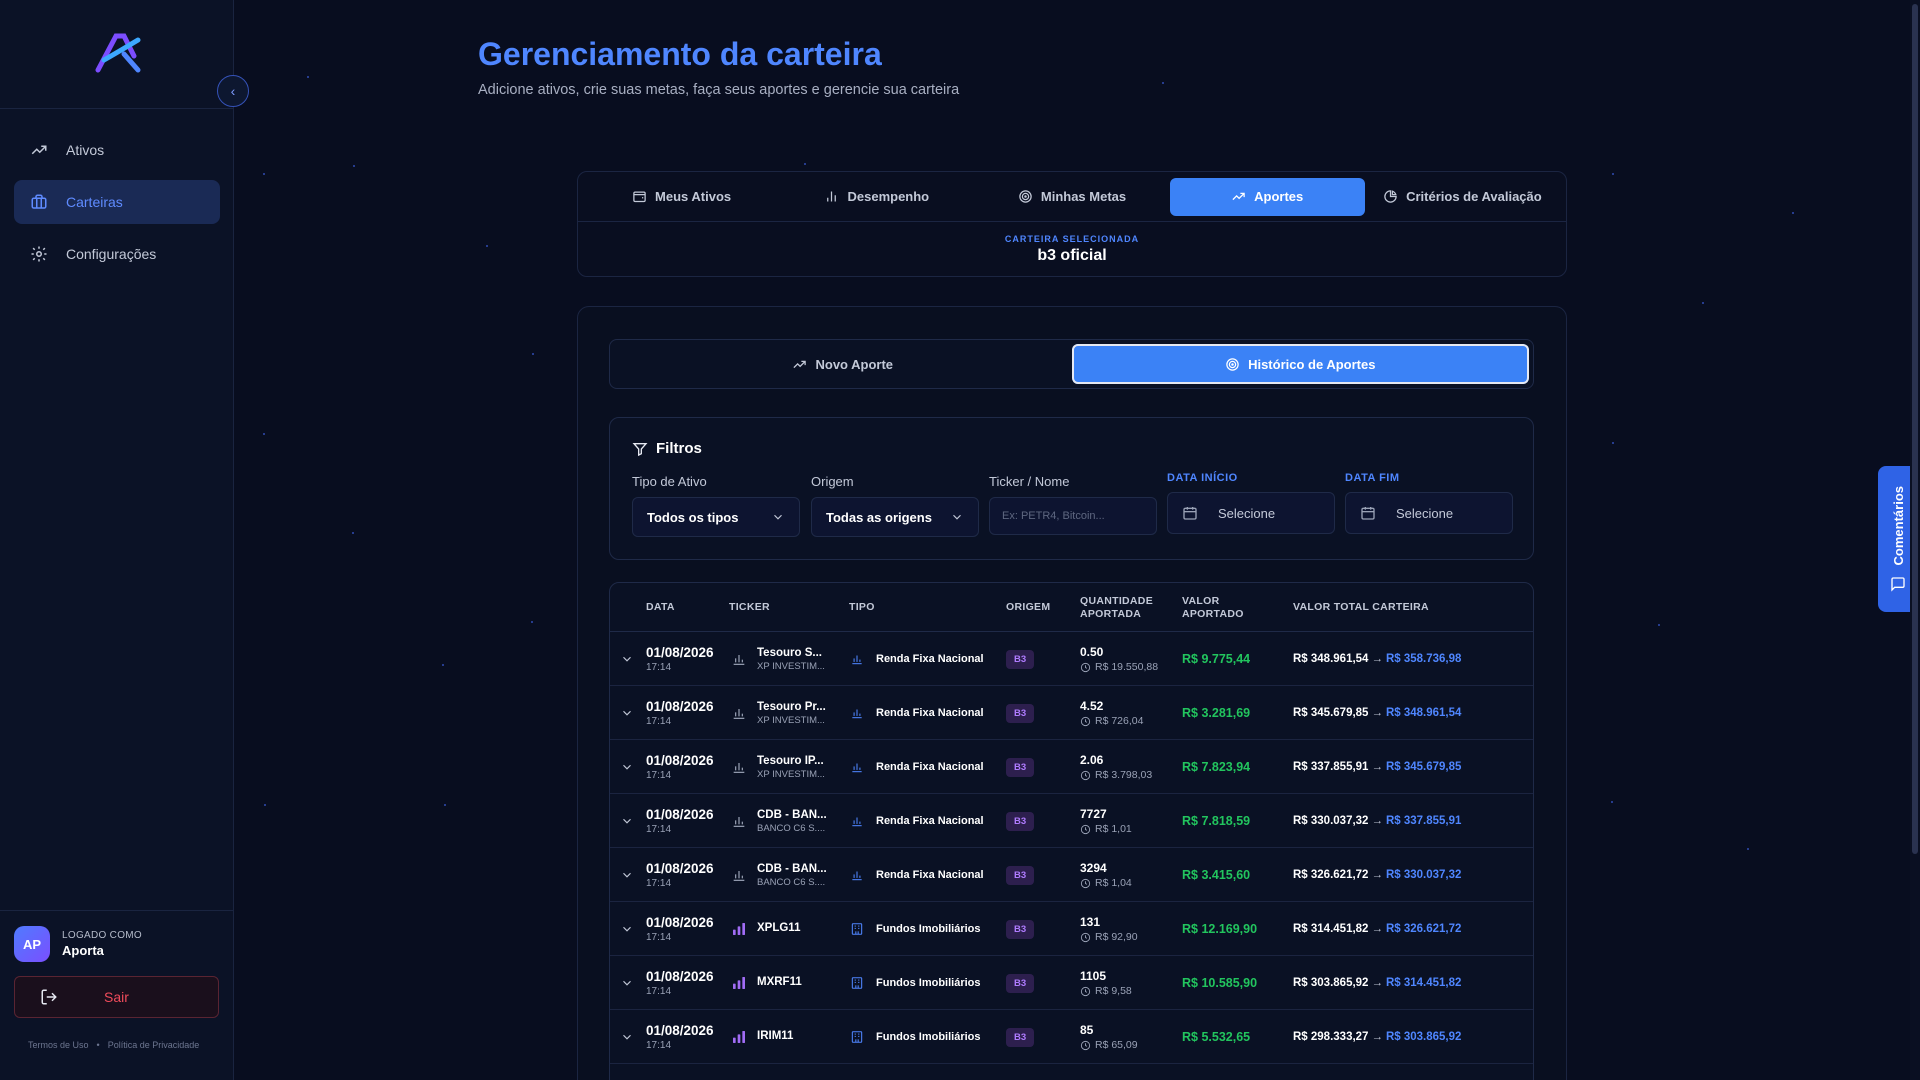 Image resolution: width=1920 pixels, height=1080 pixels. Describe the element at coordinates (779, 982) in the screenshot. I see `ticker-name: MXRF11` at that location.